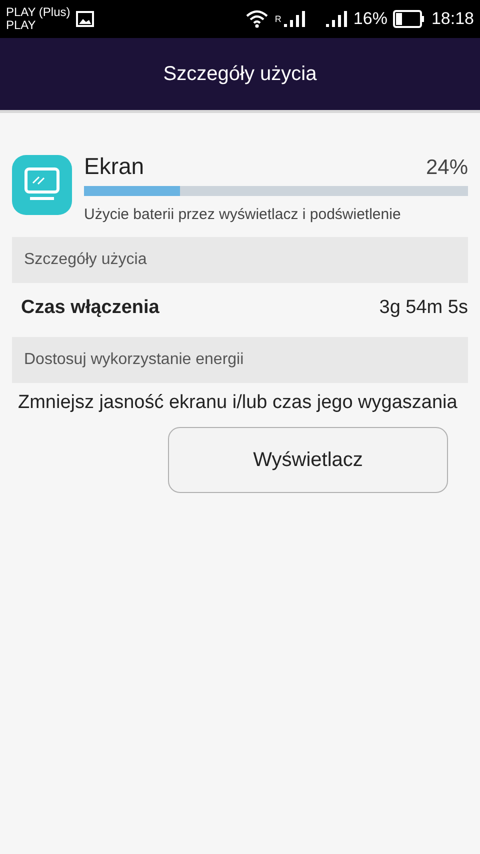 This screenshot has width=480, height=854. Describe the element at coordinates (278, 19) in the screenshot. I see `roaming-indicator: R` at that location.